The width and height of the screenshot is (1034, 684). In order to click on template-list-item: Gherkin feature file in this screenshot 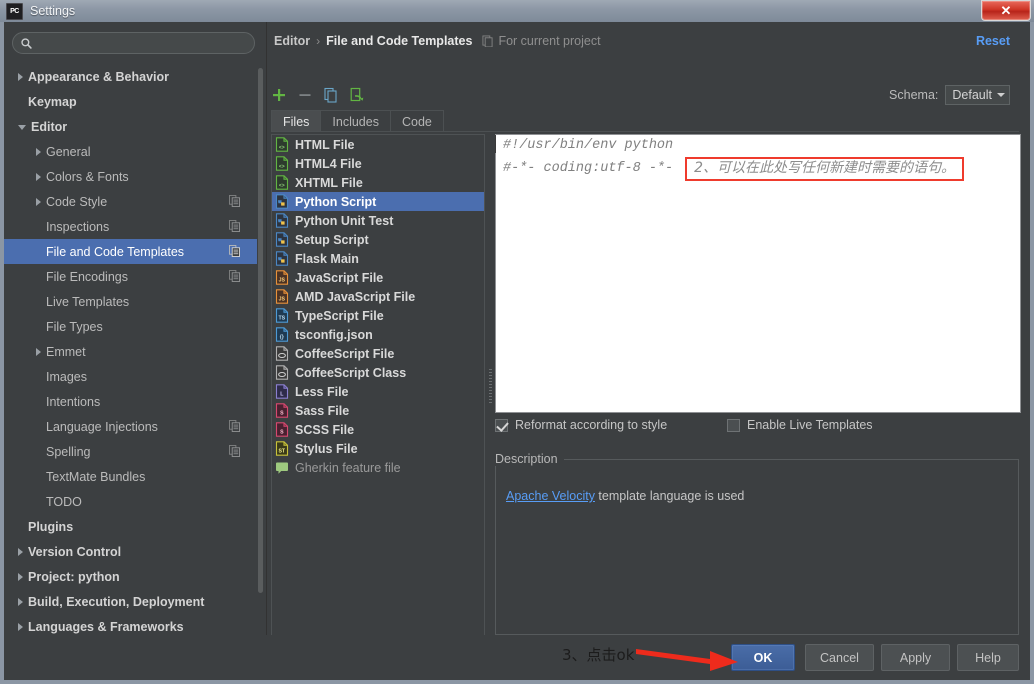, I will do `click(378, 467)`.